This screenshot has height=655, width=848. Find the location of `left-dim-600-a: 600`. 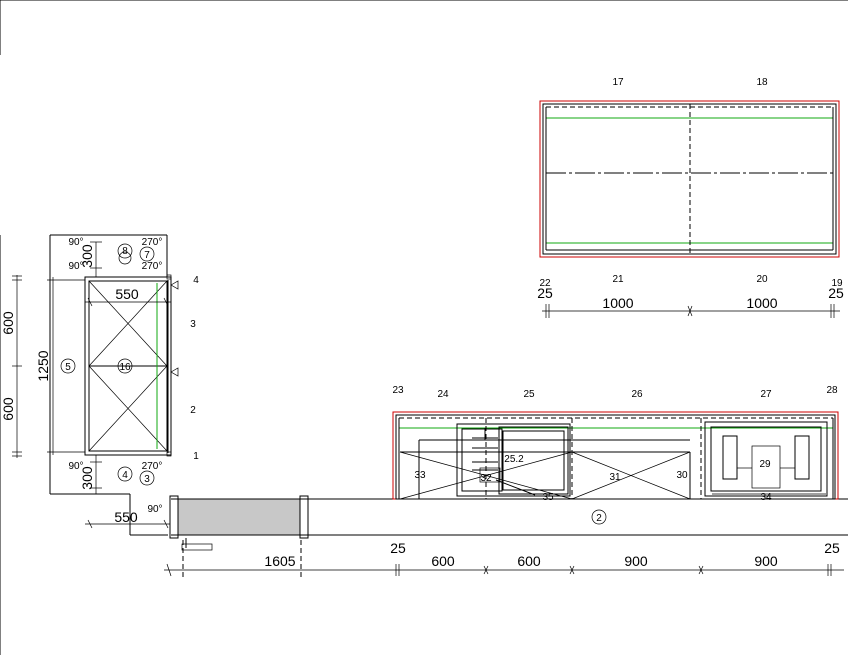

left-dim-600-a: 600 is located at coordinates (8, 323).